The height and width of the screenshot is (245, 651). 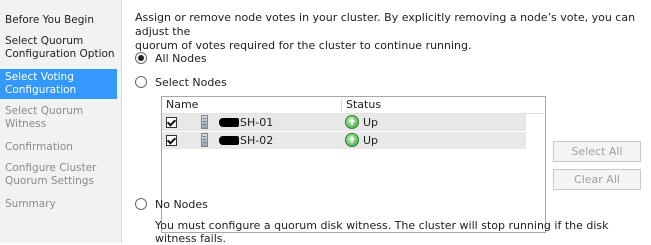 I want to click on nav-label: Confirmation, so click(x=39, y=147).